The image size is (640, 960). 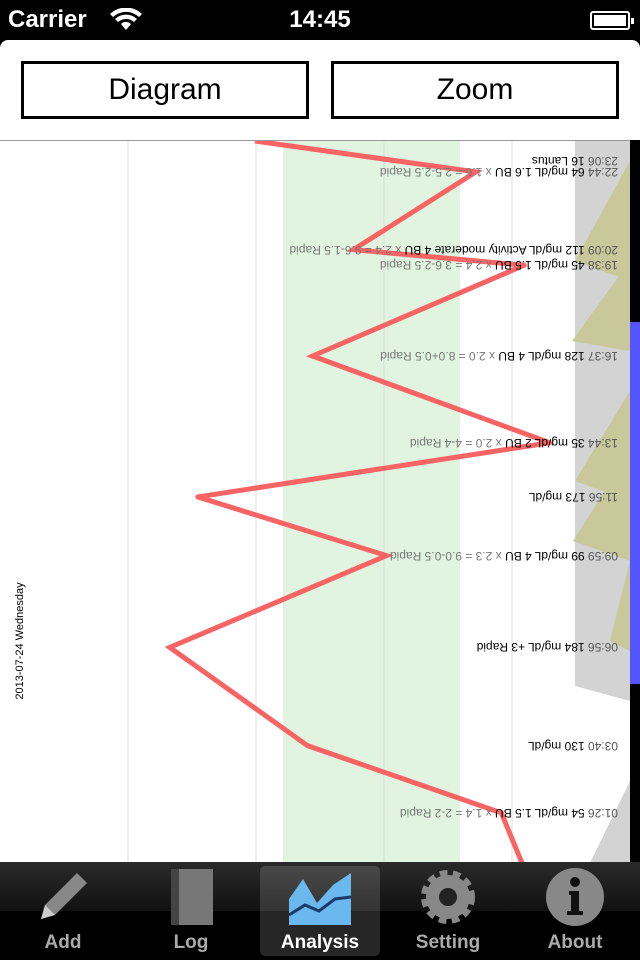 I want to click on pencil-icon, so click(x=64, y=896).